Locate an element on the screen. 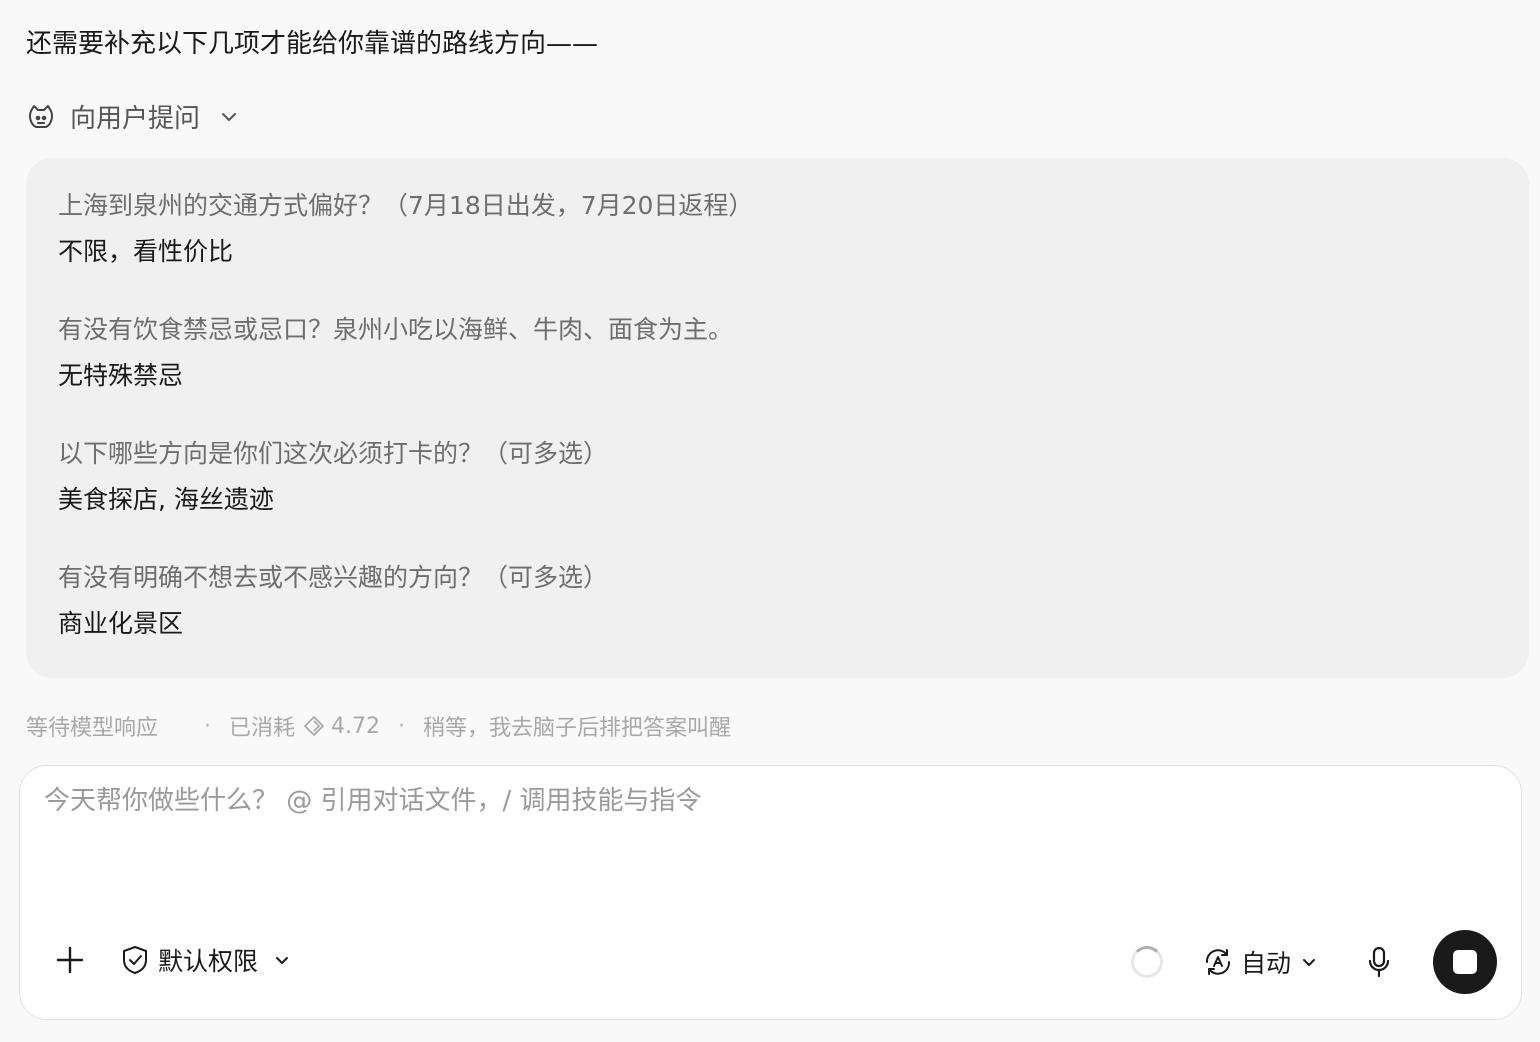 The width and height of the screenshot is (1540, 1042). ask-user-toggle: 向用户提问 is located at coordinates (133, 116).